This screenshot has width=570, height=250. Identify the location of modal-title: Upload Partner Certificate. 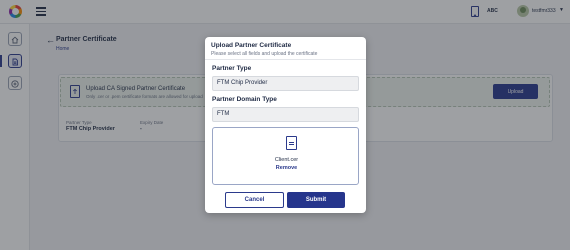
(251, 45).